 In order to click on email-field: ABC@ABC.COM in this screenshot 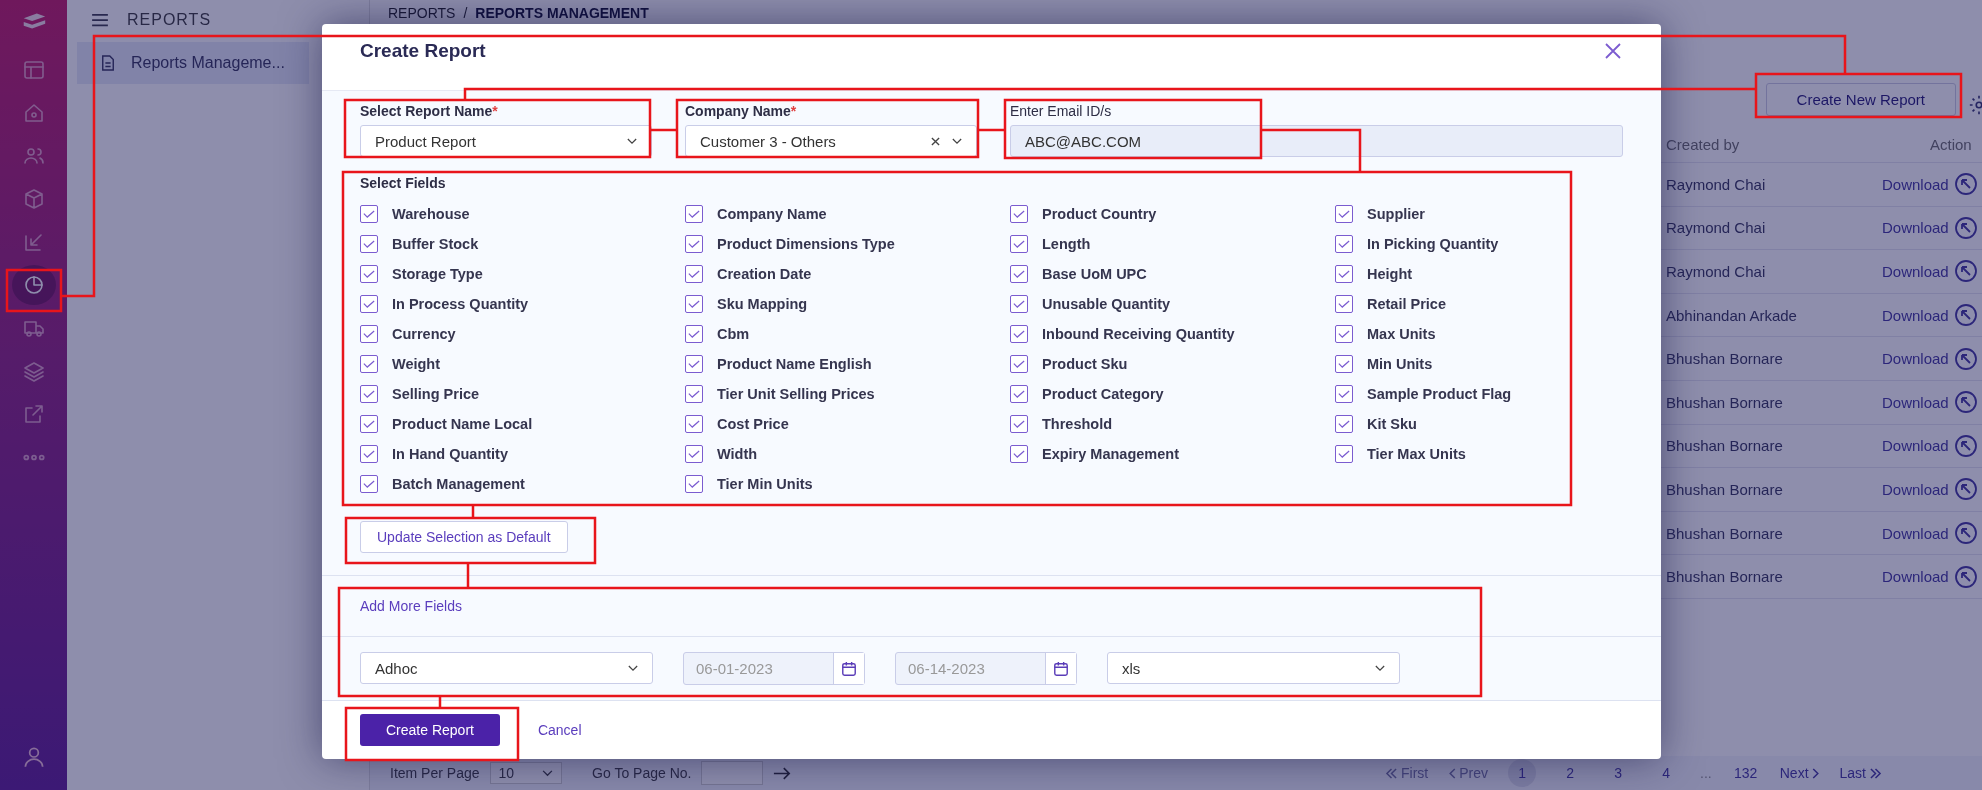, I will do `click(1316, 141)`.